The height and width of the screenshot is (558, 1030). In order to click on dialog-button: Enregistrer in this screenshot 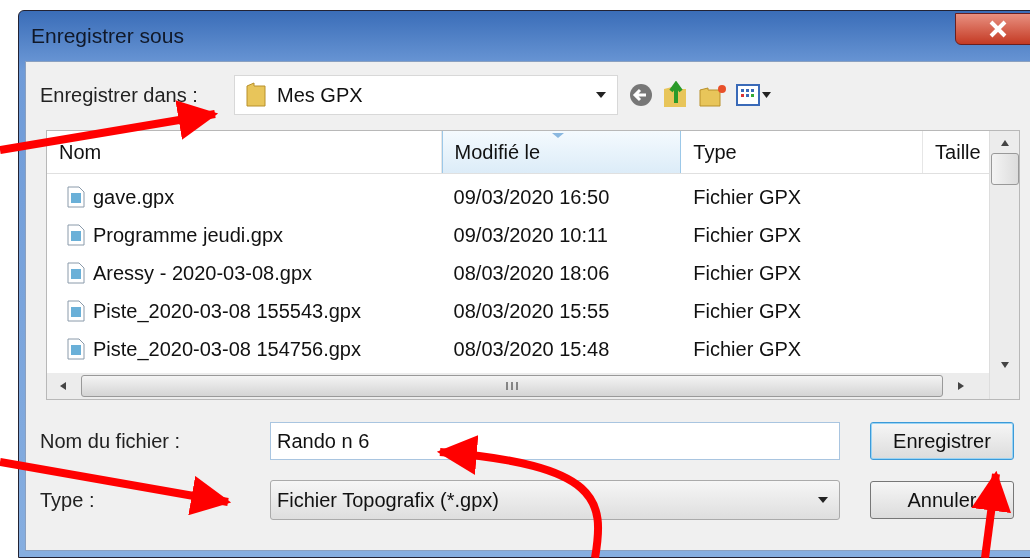, I will do `click(942, 441)`.